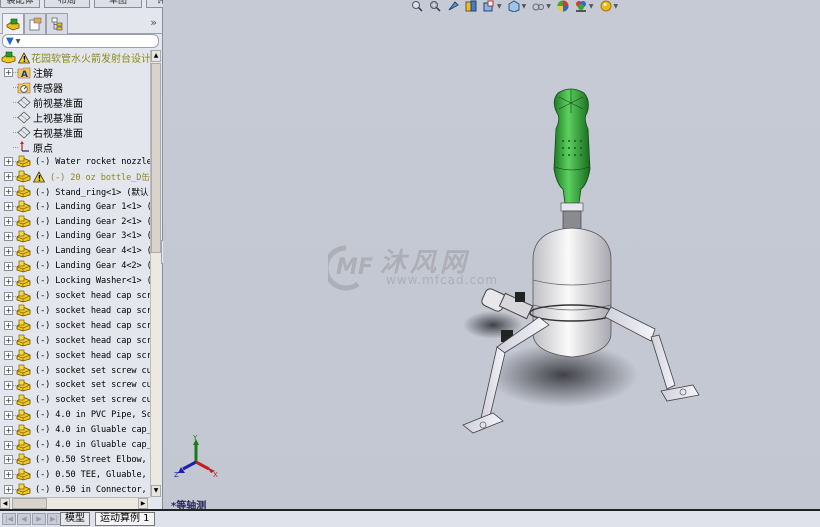 Image resolution: width=820 pixels, height=527 pixels. Describe the element at coordinates (75, 236) in the screenshot. I see `tree-item: + (-) Landing Gear 3<1> (` at that location.